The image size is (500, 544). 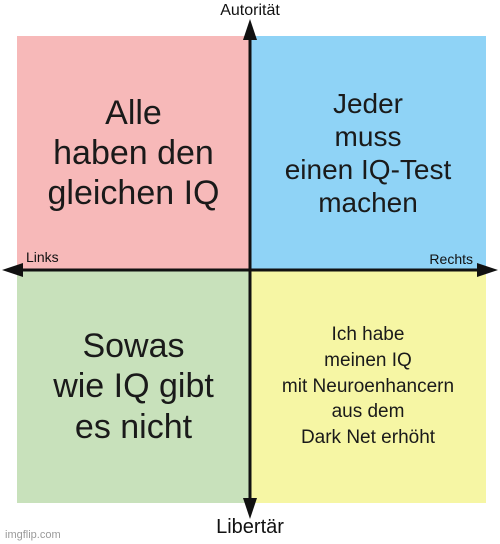 What do you see at coordinates (133, 193) in the screenshot?
I see `text-line: gleichen IQ` at bounding box center [133, 193].